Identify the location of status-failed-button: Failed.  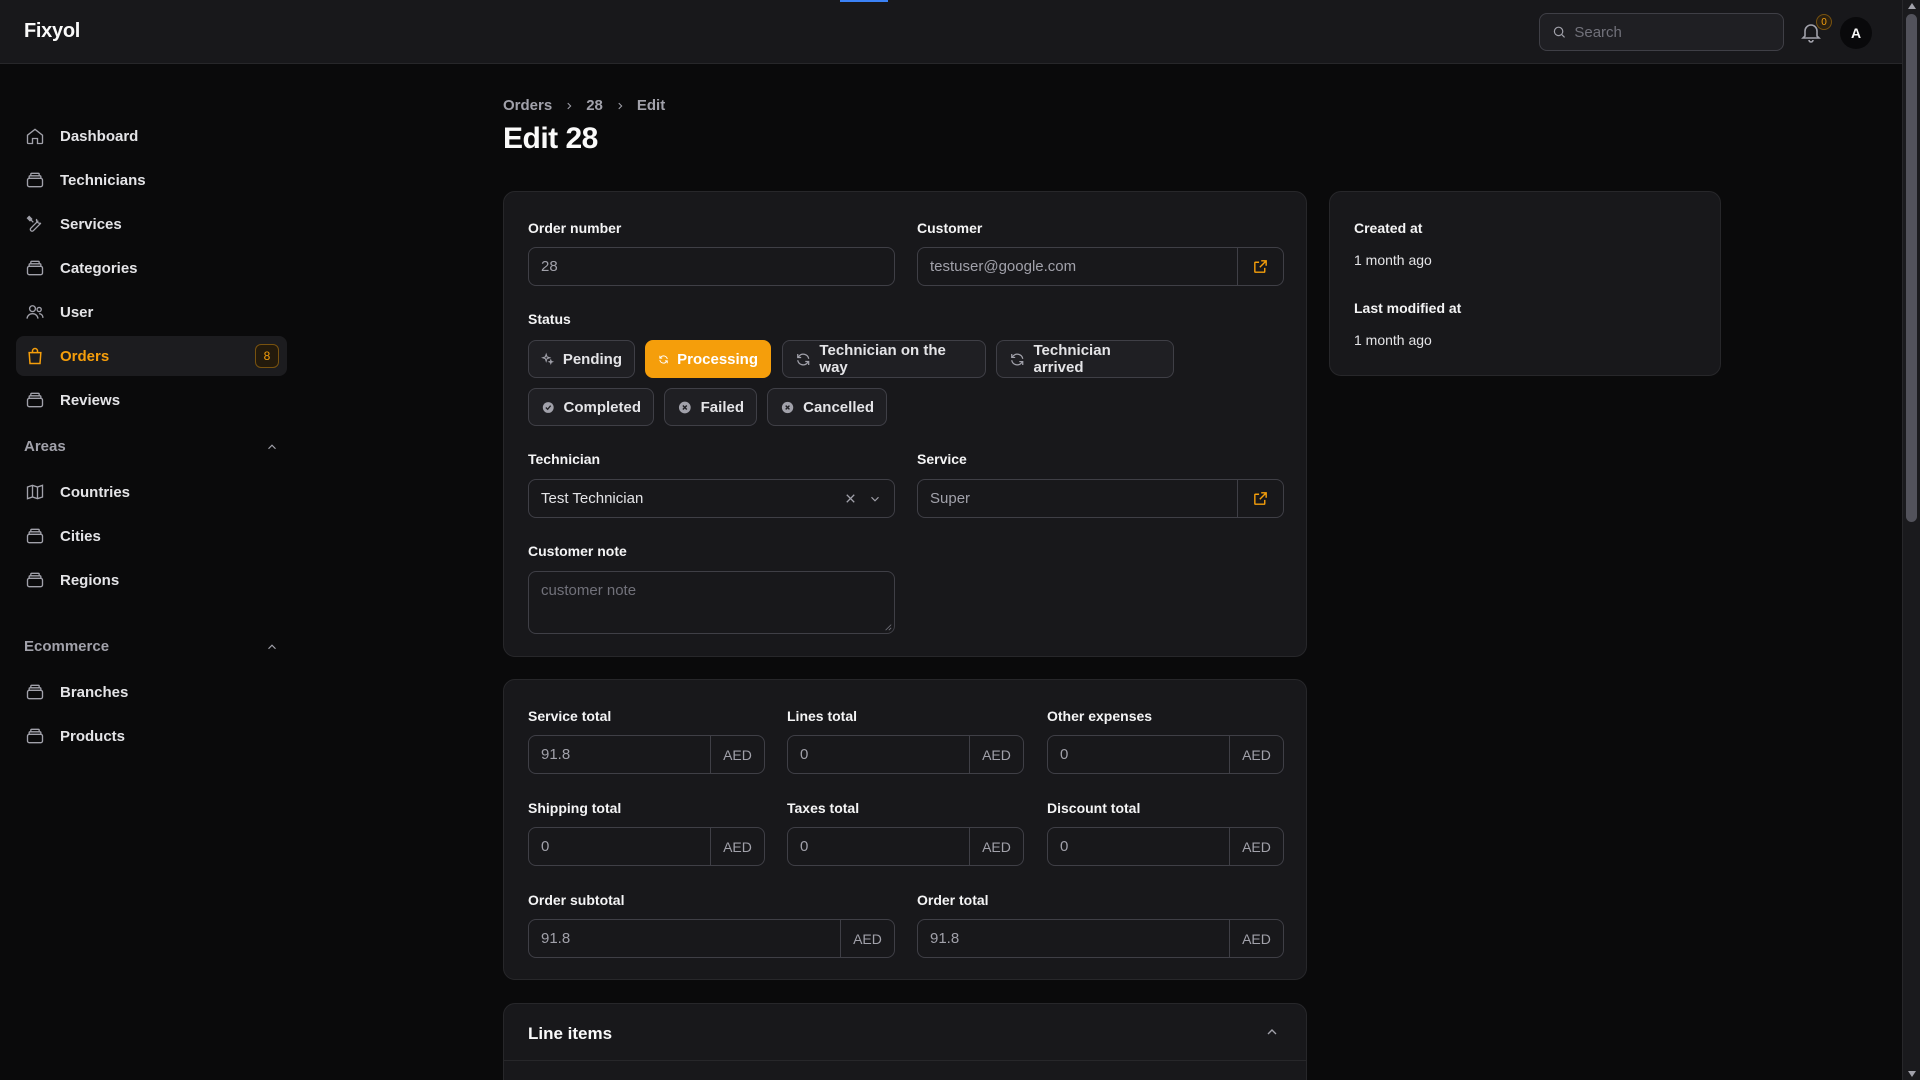
(710, 407).